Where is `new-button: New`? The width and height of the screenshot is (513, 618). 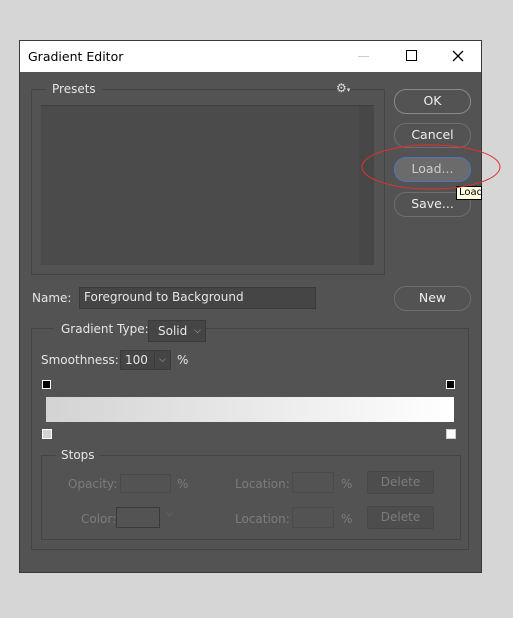 new-button: New is located at coordinates (432, 298).